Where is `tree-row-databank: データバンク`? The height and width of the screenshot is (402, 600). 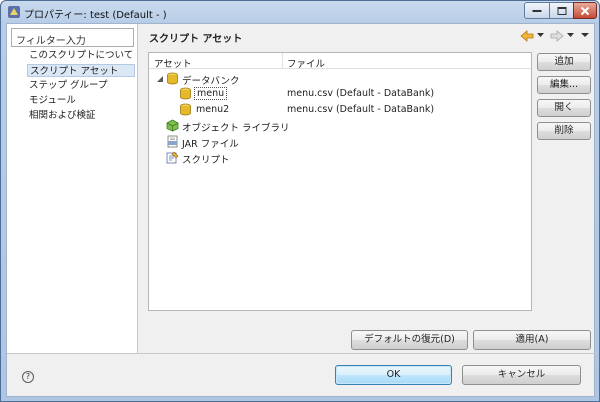
tree-row-databank: データバンク is located at coordinates (339, 79).